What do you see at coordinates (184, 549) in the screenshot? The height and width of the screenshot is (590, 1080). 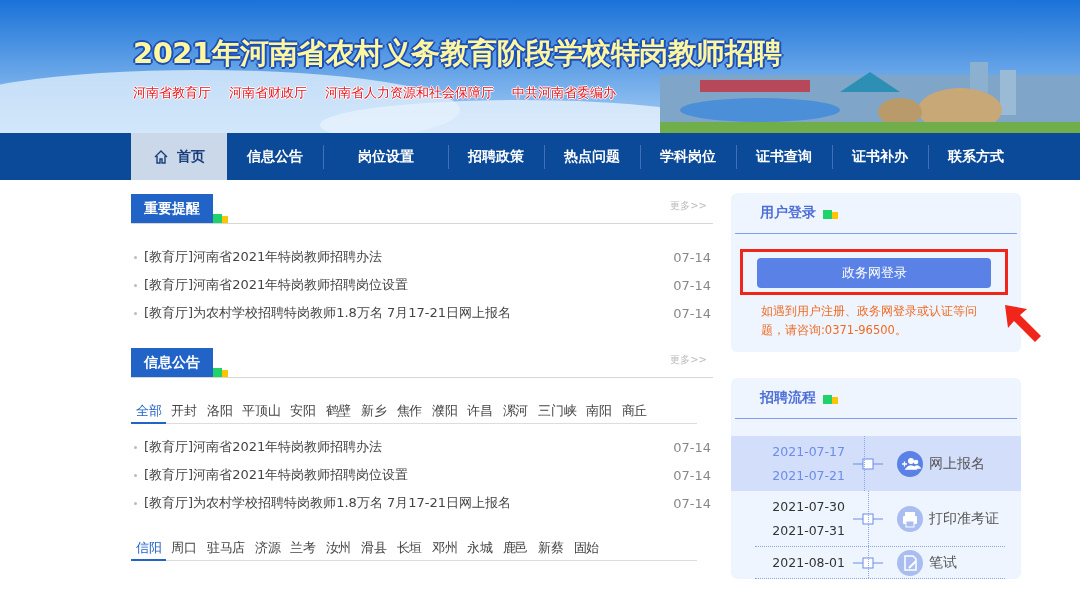 I see `region-tab: 周口` at bounding box center [184, 549].